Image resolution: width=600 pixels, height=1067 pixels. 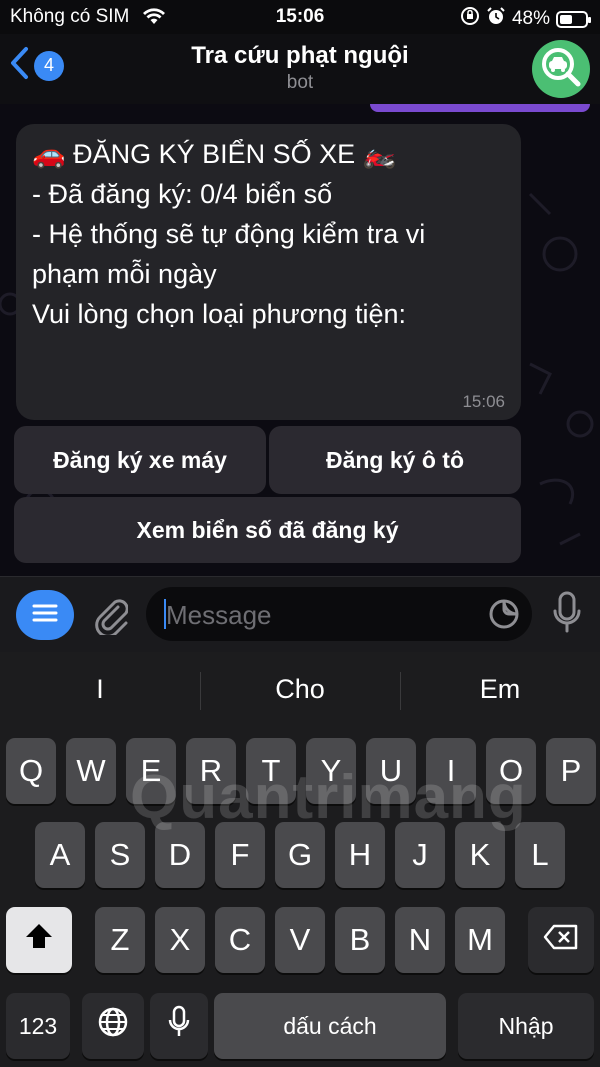 I want to click on key-v: V, so click(x=300, y=940).